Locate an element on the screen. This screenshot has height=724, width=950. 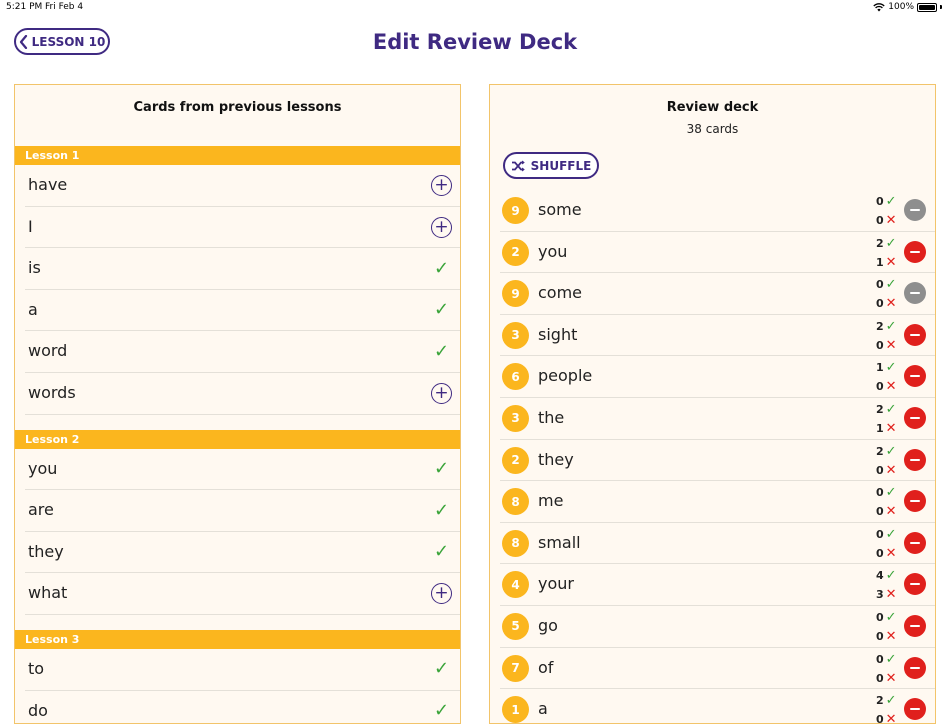
status-date: Fri Feb 4 is located at coordinates (64, 7).